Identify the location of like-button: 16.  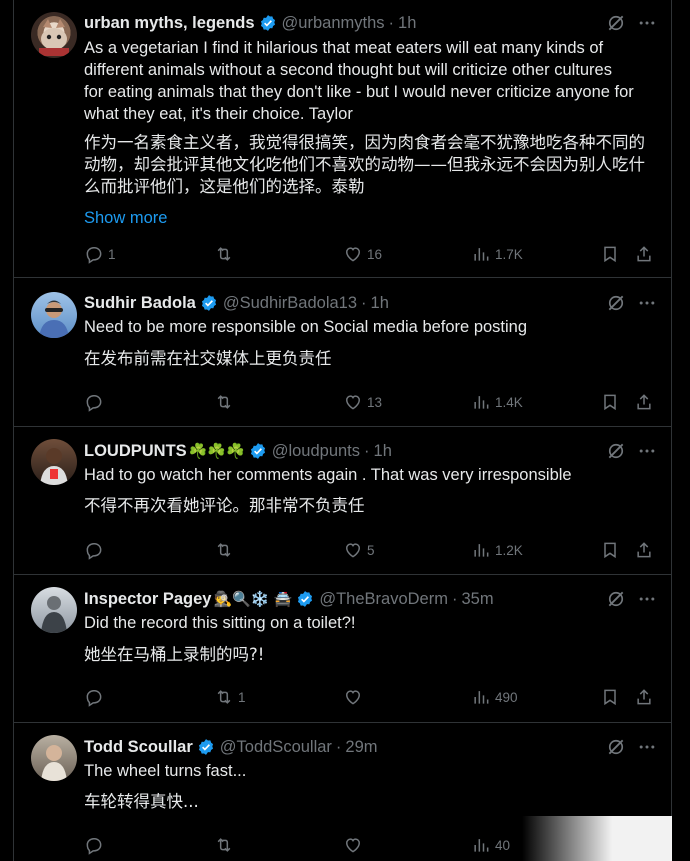
(362, 254).